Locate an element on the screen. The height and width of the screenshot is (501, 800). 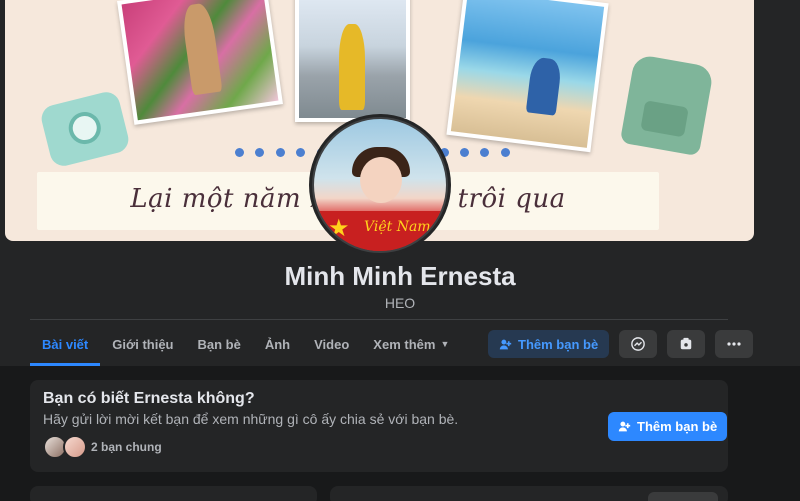
more-icon is located at coordinates (734, 344).